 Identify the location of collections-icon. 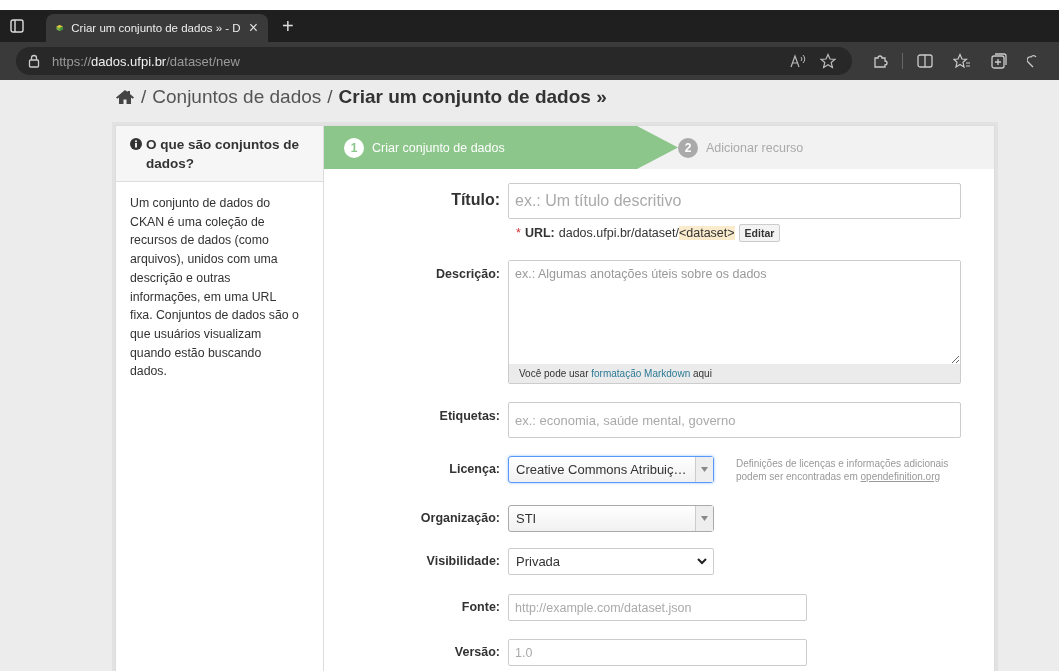
(999, 61).